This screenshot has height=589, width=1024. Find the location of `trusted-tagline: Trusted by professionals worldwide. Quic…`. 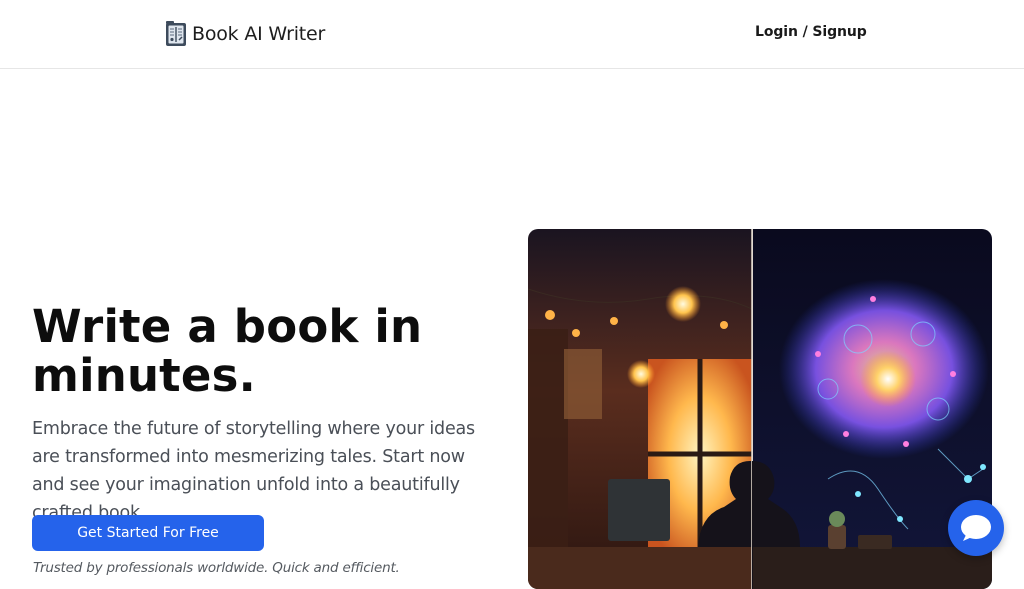

trusted-tagline: Trusted by professionals worldwide. Quic… is located at coordinates (216, 568).